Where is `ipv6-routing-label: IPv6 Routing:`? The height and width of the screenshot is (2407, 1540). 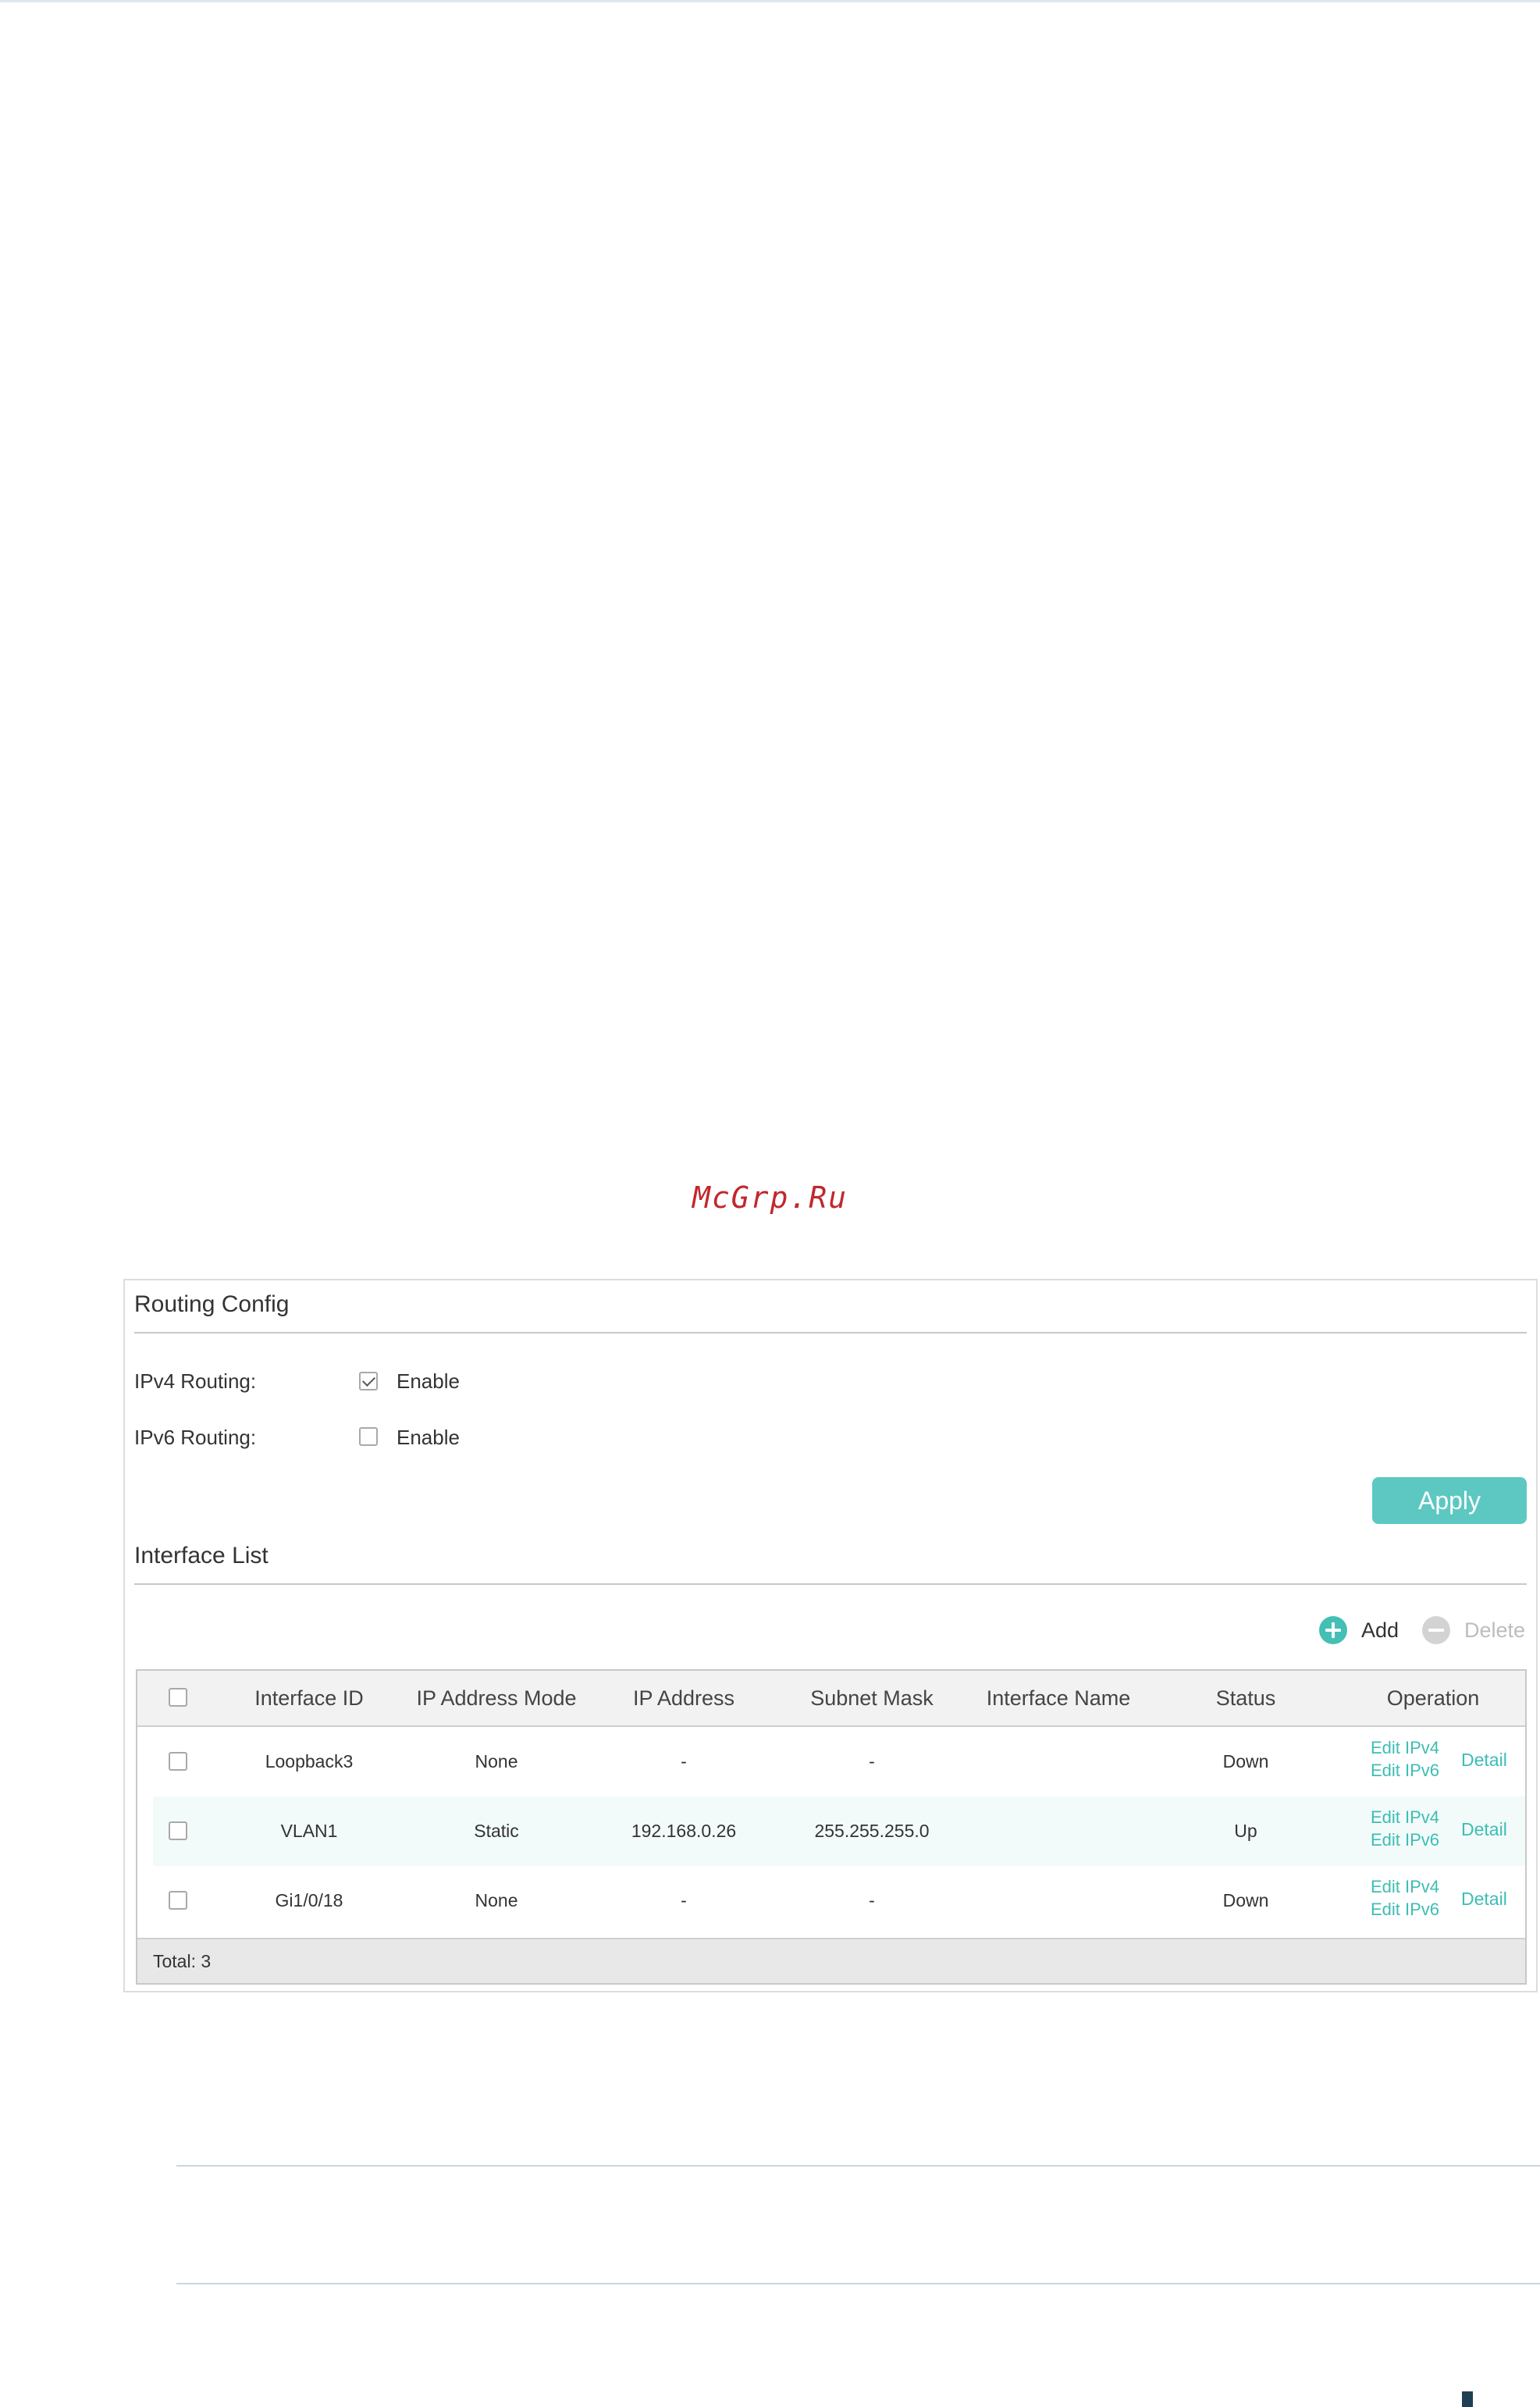
ipv6-routing-label: IPv6 Routing: is located at coordinates (195, 1437).